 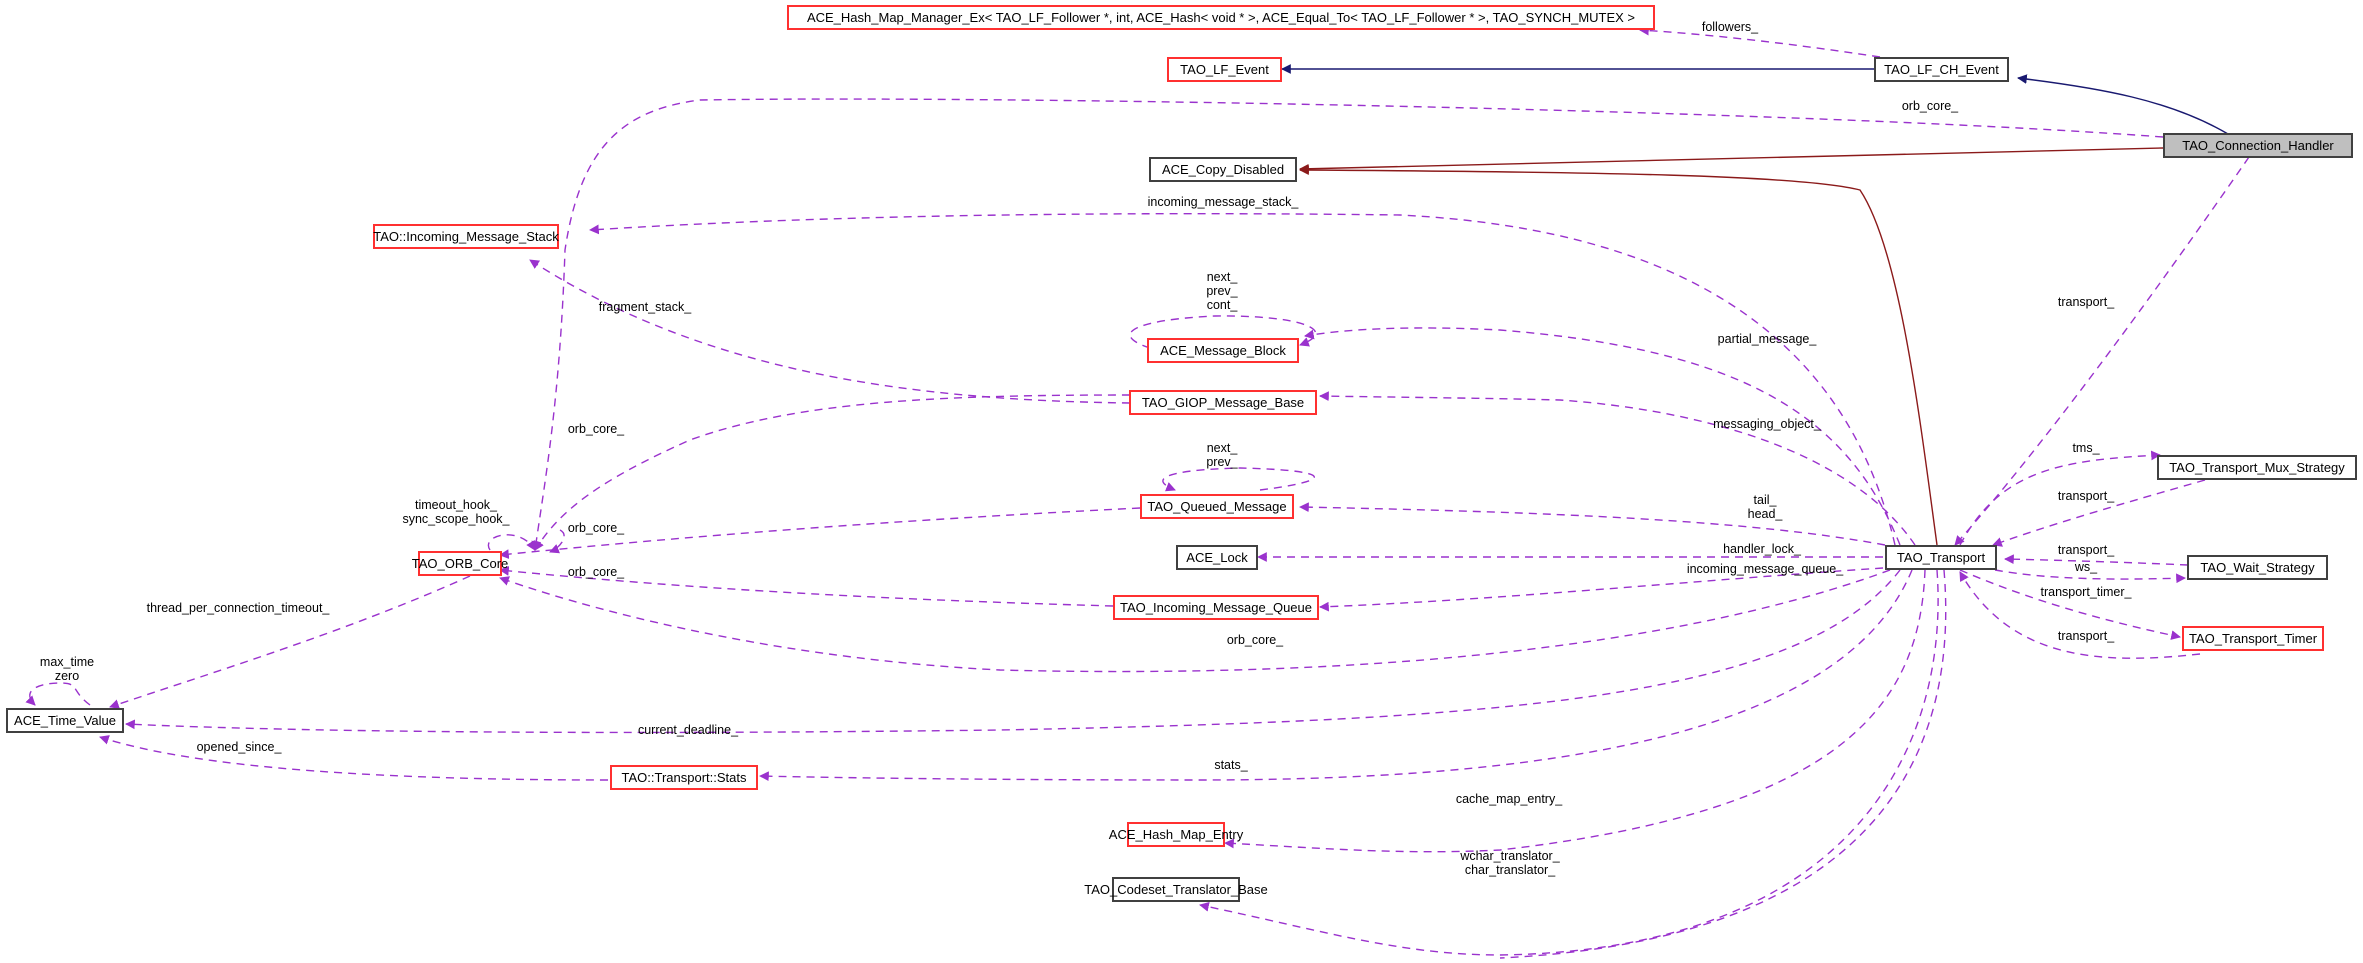 What do you see at coordinates (2086, 636) in the screenshot?
I see `label-transport-from-timer: transport_` at bounding box center [2086, 636].